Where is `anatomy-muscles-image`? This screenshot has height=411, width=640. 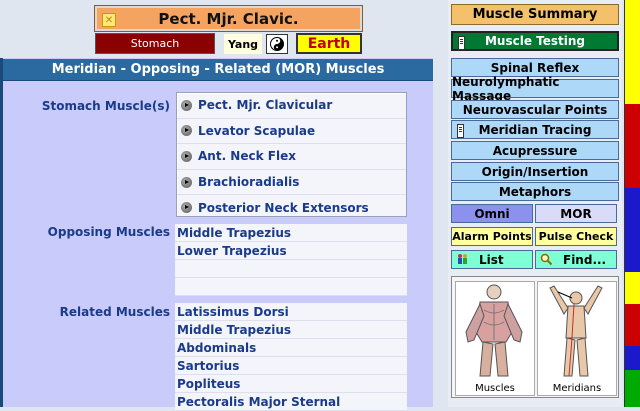
anatomy-muscles-image is located at coordinates (494, 330).